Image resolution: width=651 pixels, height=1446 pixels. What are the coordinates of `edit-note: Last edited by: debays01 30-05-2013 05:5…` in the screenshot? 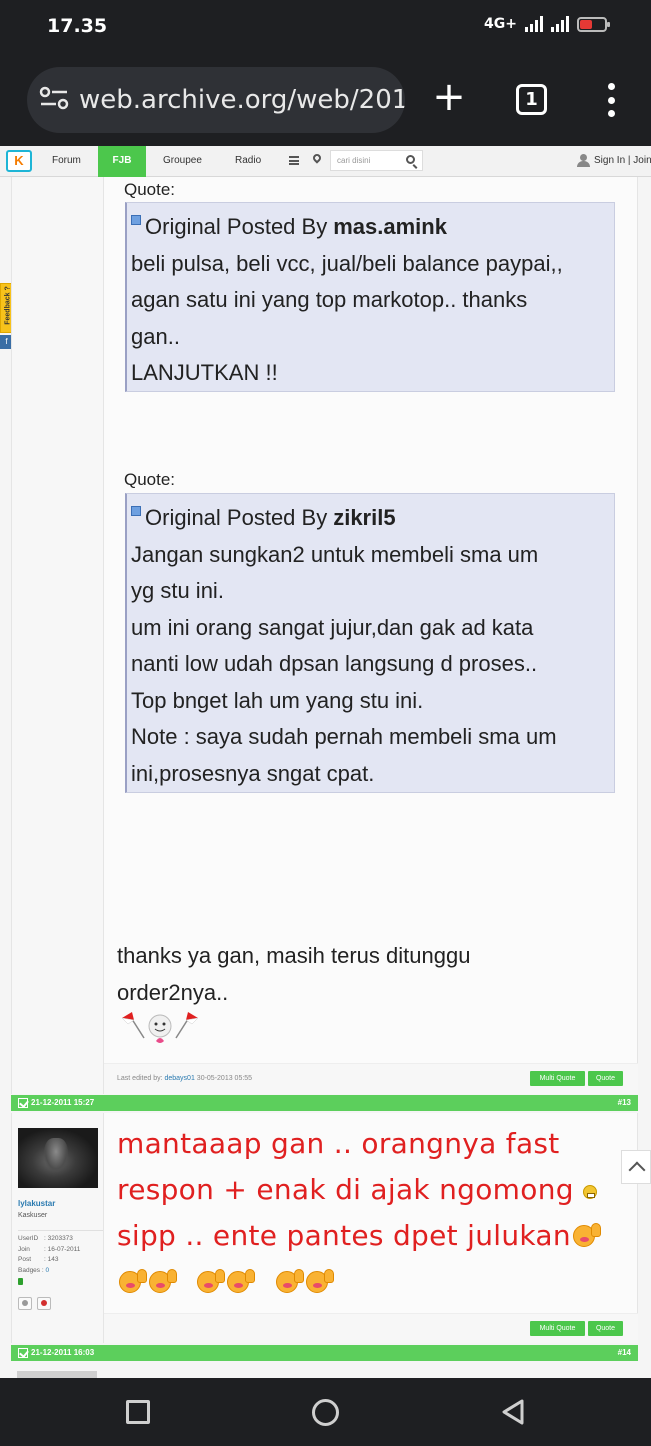 It's located at (184, 1078).